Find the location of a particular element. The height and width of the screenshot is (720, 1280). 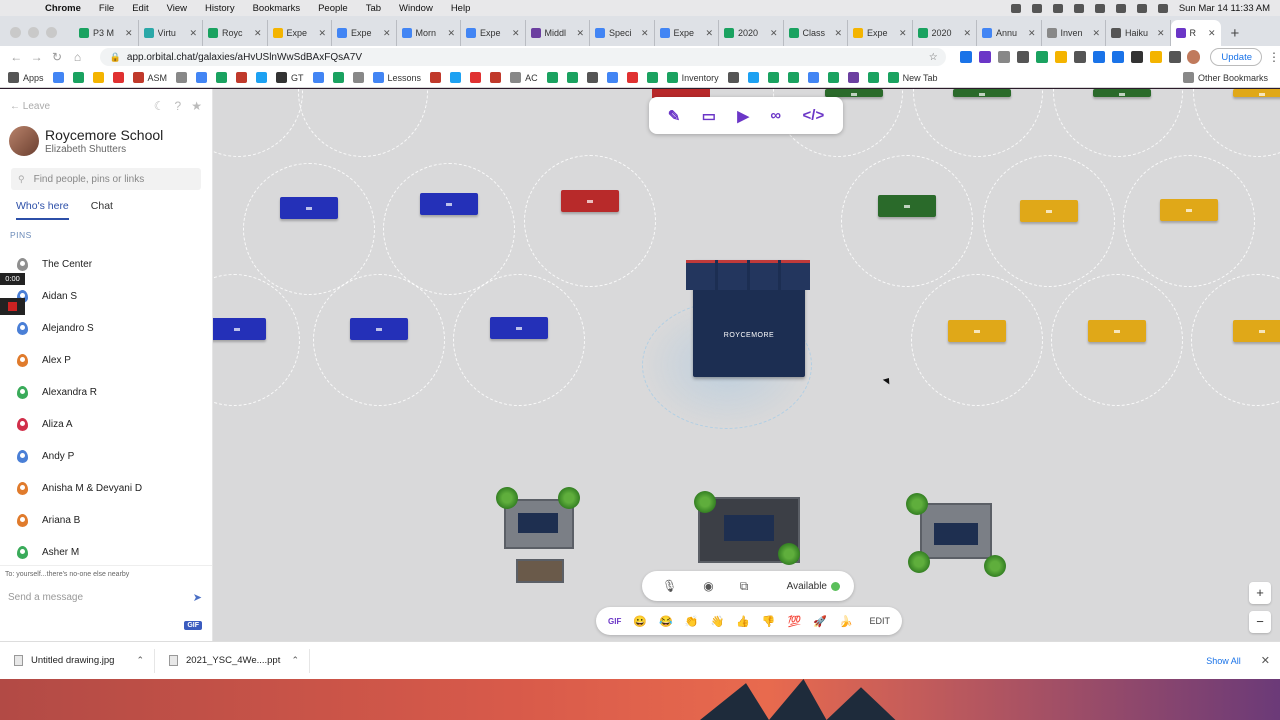

avatar is located at coordinates (24, 141).